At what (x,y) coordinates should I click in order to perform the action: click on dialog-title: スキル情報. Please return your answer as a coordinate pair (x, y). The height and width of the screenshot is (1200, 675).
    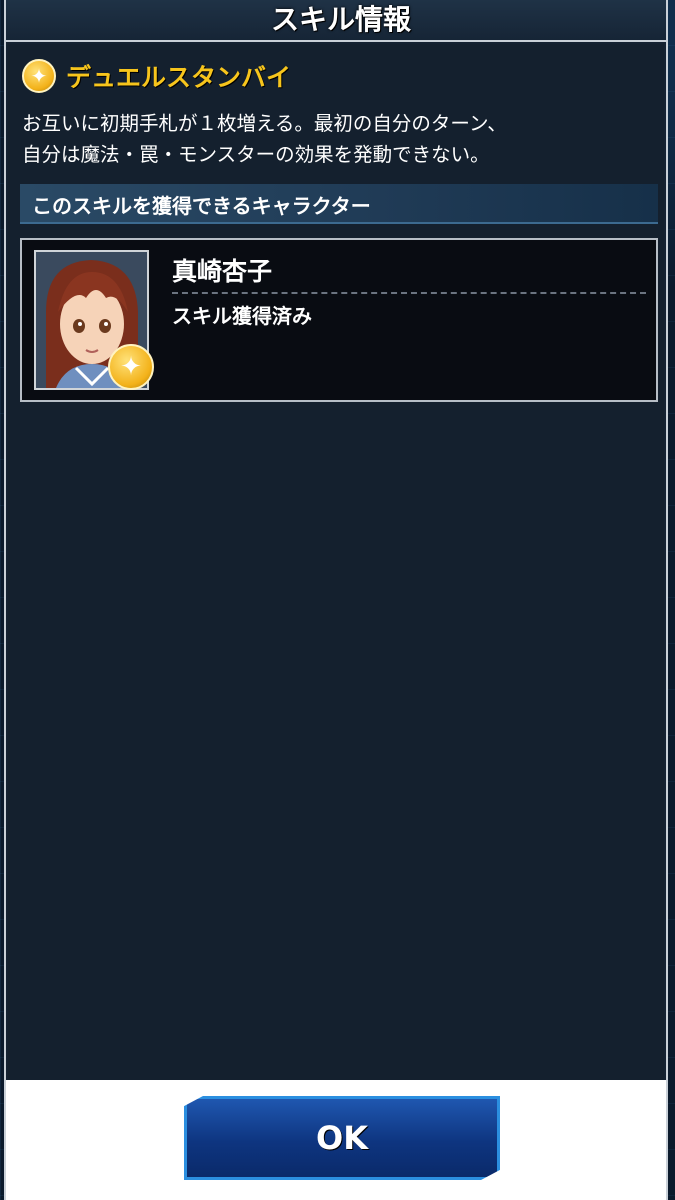
    Looking at the image, I should click on (340, 19).